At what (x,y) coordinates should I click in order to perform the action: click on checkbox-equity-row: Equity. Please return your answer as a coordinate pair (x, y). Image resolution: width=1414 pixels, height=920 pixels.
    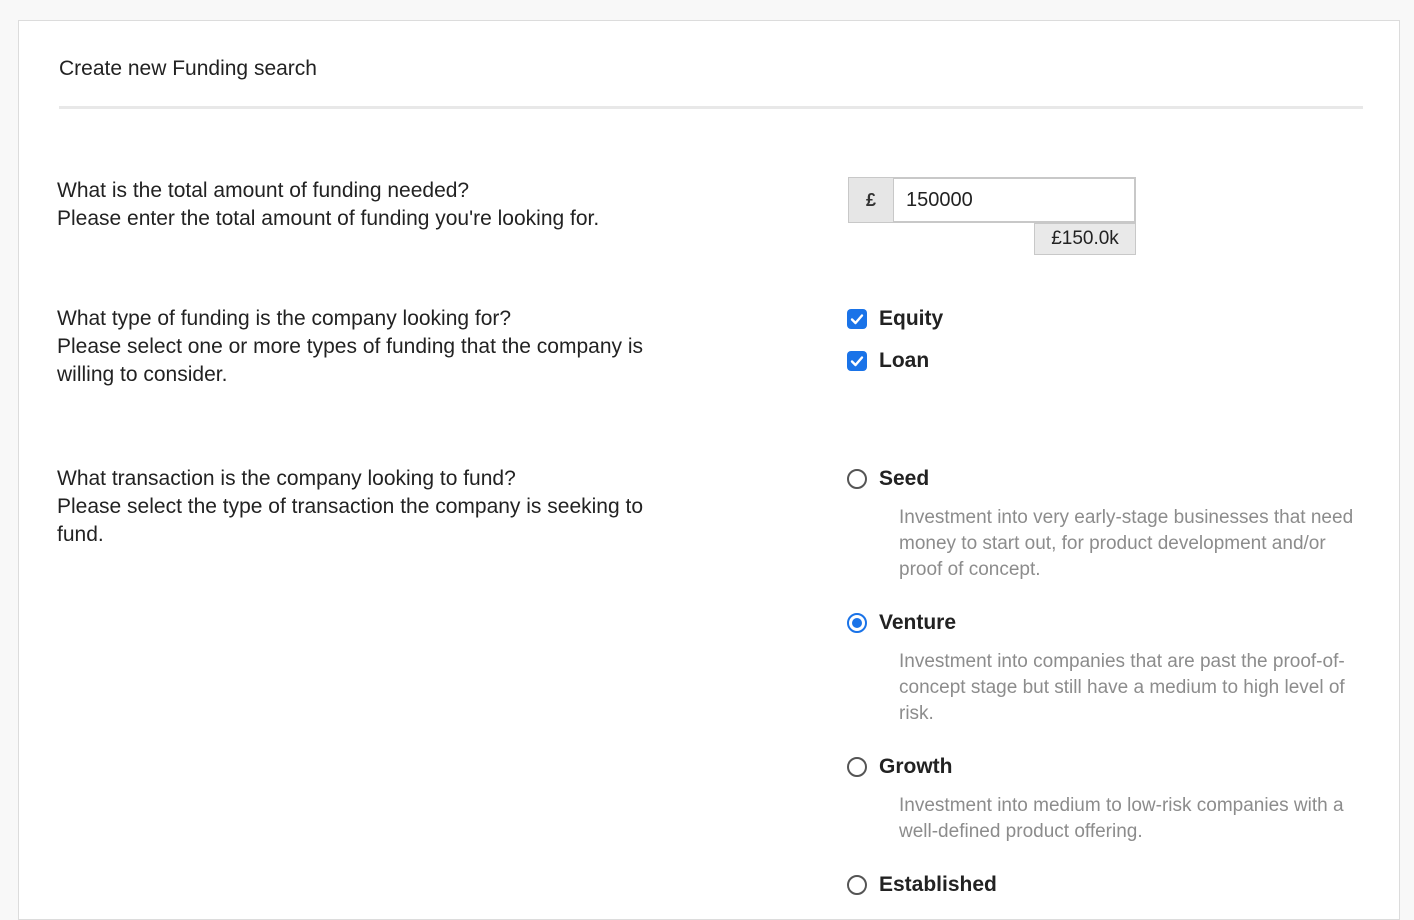
    Looking at the image, I should click on (895, 319).